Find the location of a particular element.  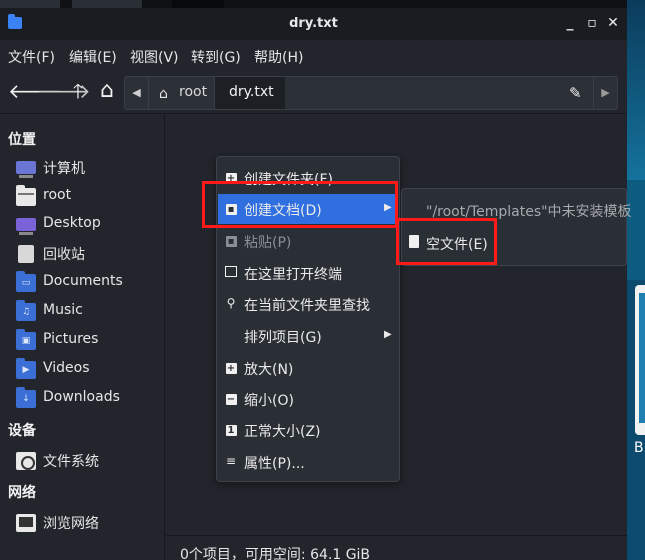

sidebar-item-videos: ▶ Videos is located at coordinates (90, 370).